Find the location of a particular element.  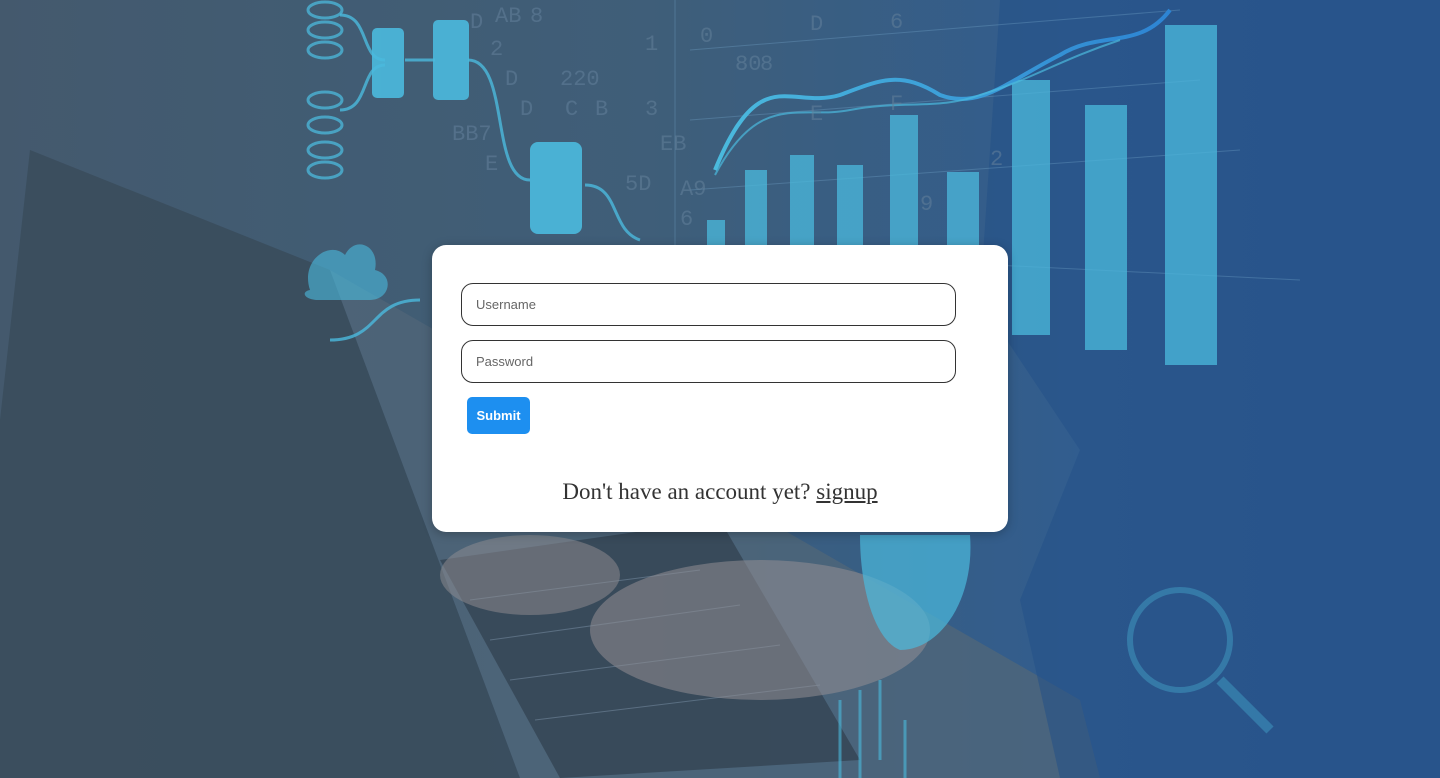

signup-prompt-line: Don't have an account yet? signup is located at coordinates (720, 492).